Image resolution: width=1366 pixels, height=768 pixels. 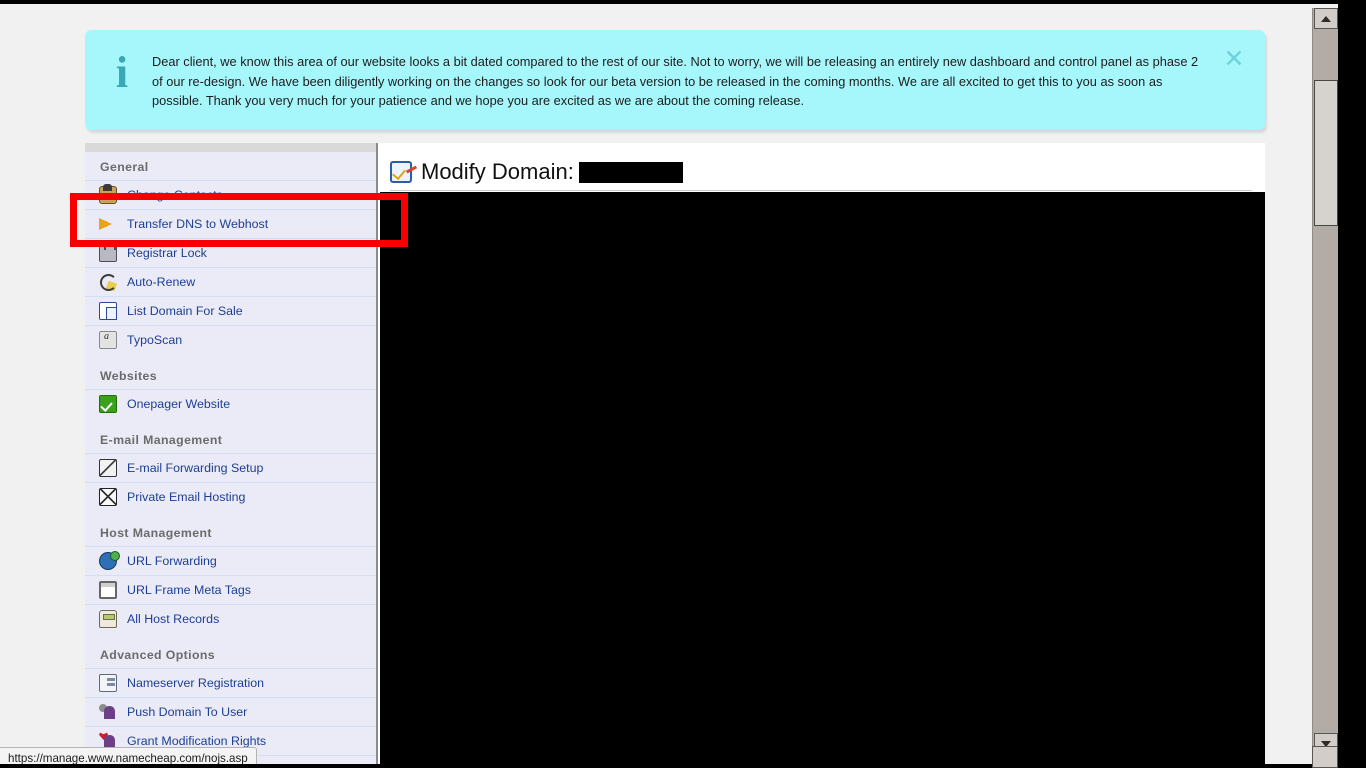 I want to click on page-title: Modify Domain:, so click(x=536, y=172).